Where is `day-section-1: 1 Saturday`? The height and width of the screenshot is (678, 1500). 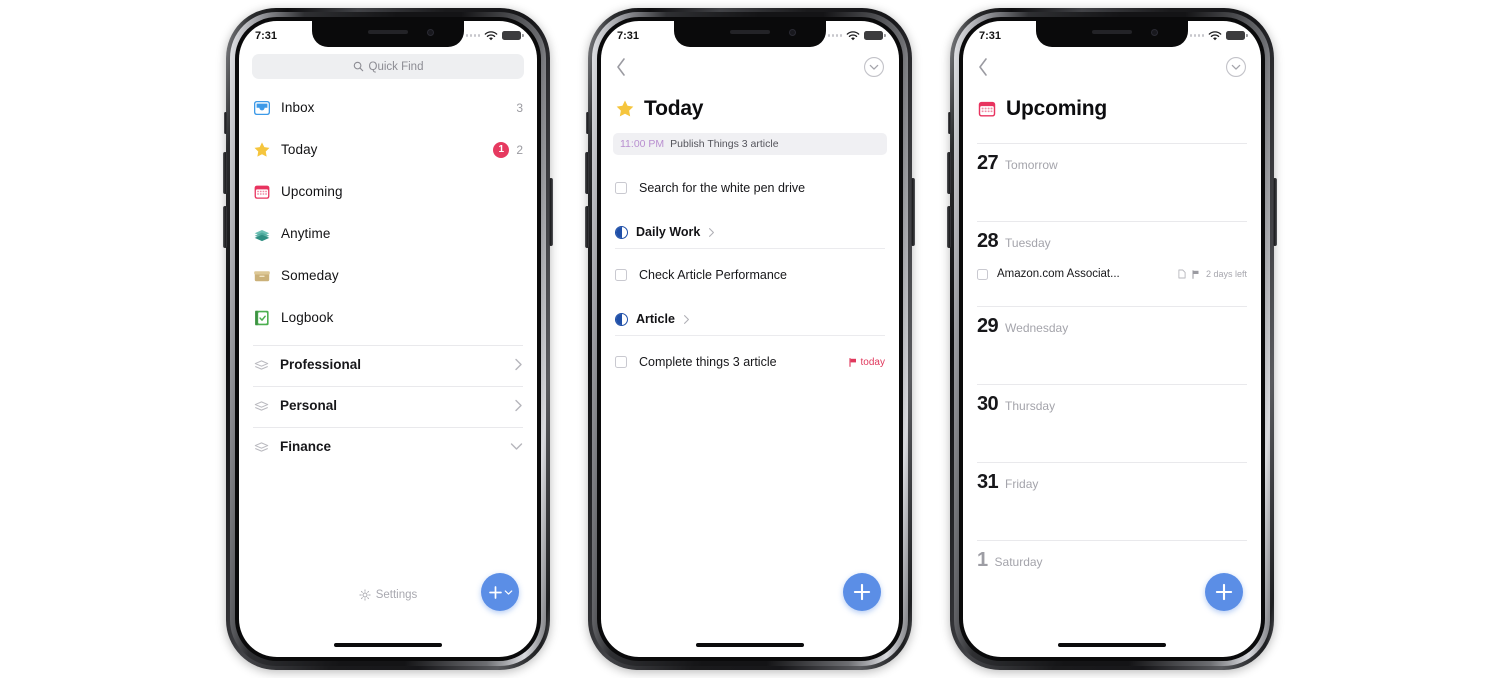 day-section-1: 1 Saturday is located at coordinates (1112, 579).